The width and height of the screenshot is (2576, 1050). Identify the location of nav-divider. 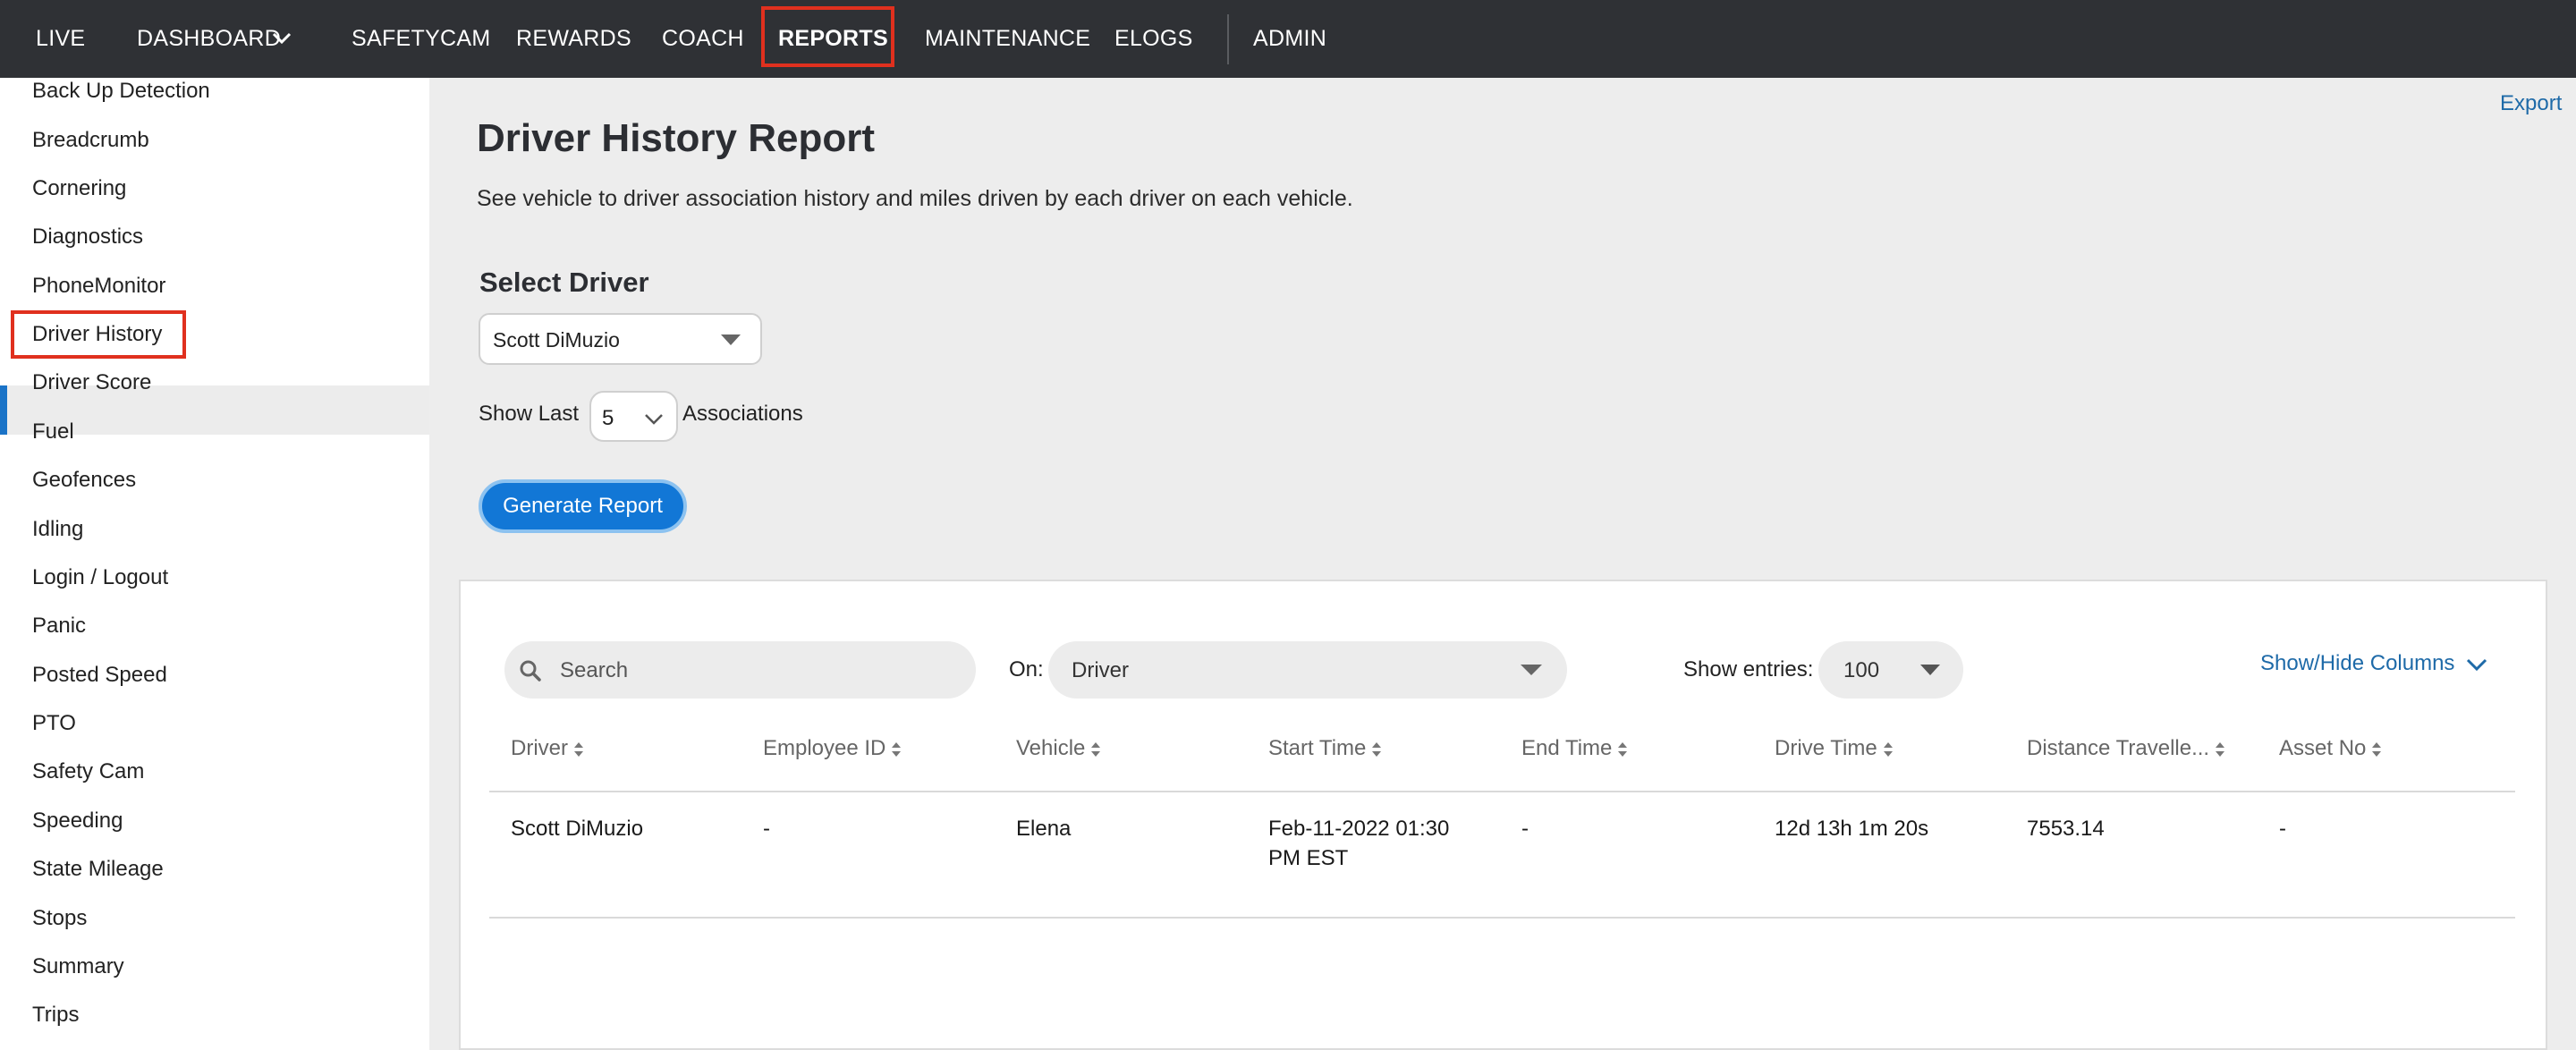
(1228, 39).